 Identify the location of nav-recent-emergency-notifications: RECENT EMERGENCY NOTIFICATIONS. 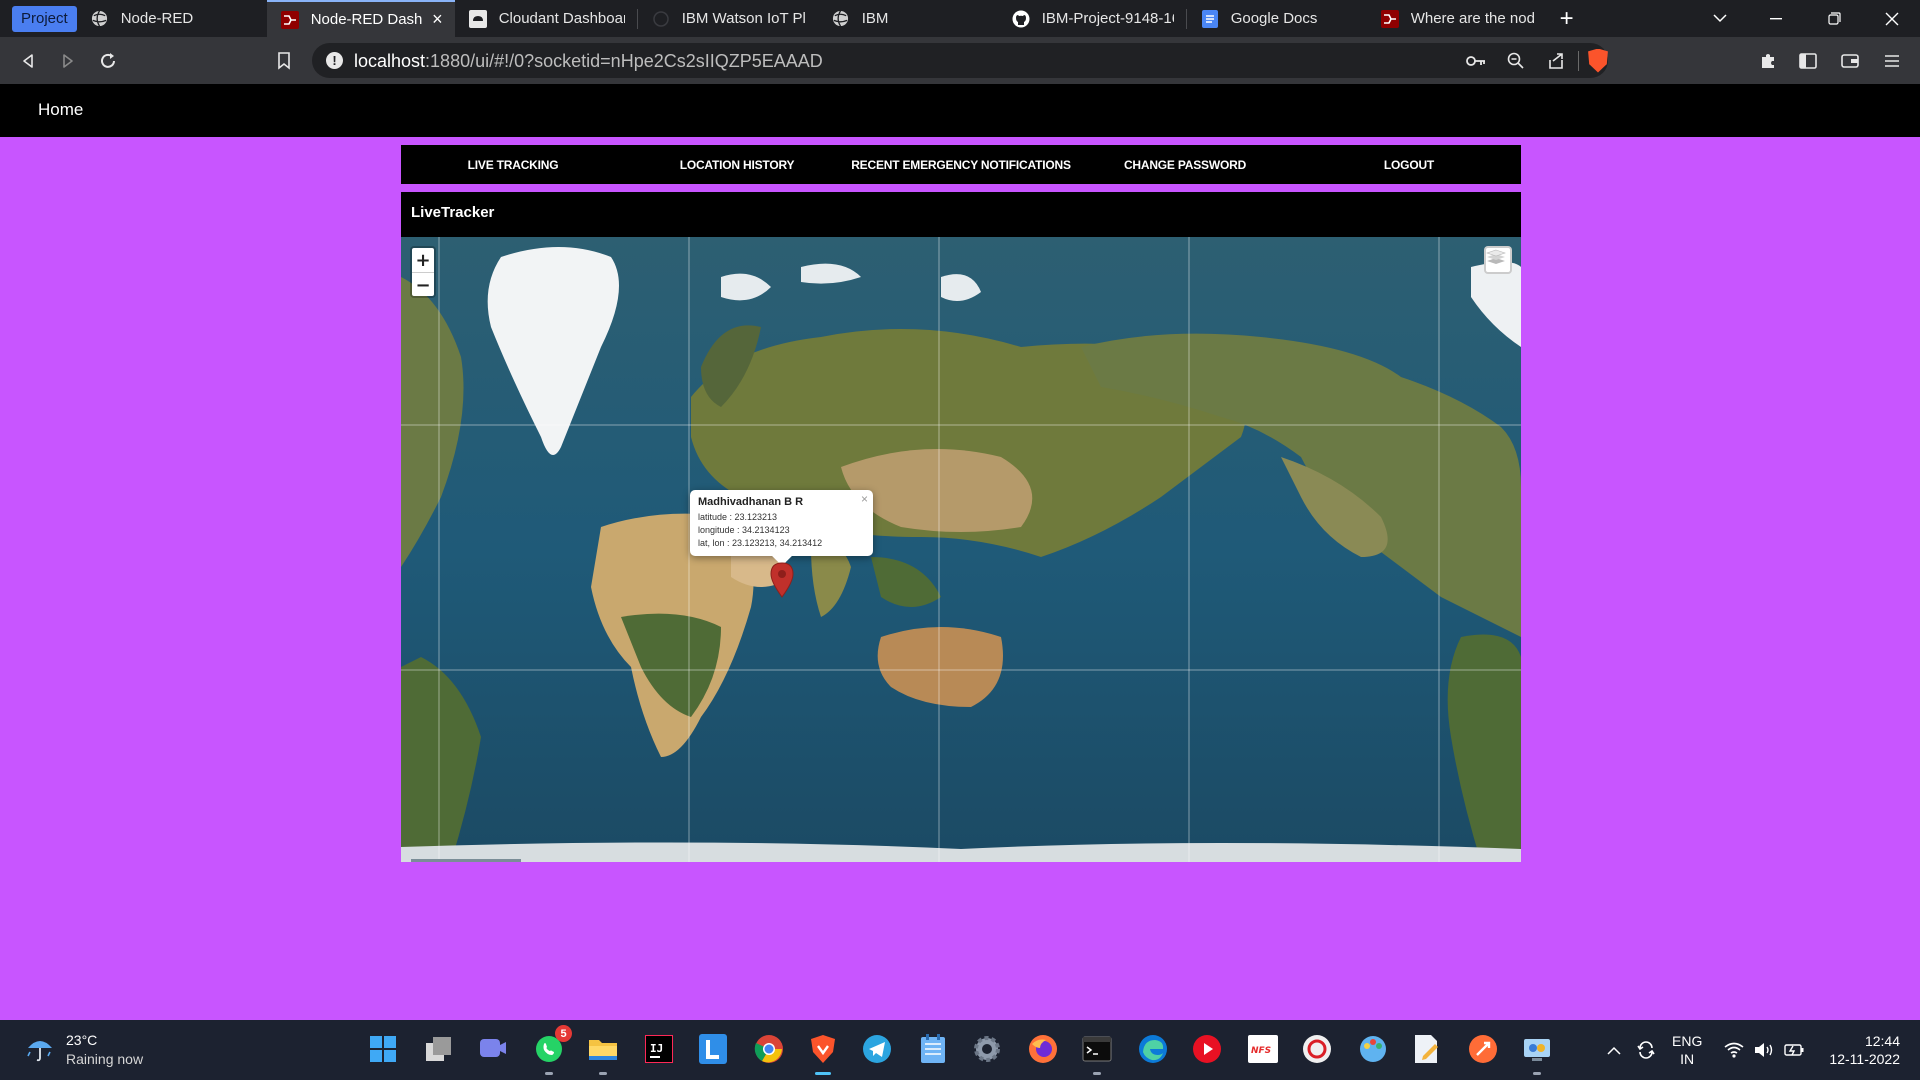
(961, 164).